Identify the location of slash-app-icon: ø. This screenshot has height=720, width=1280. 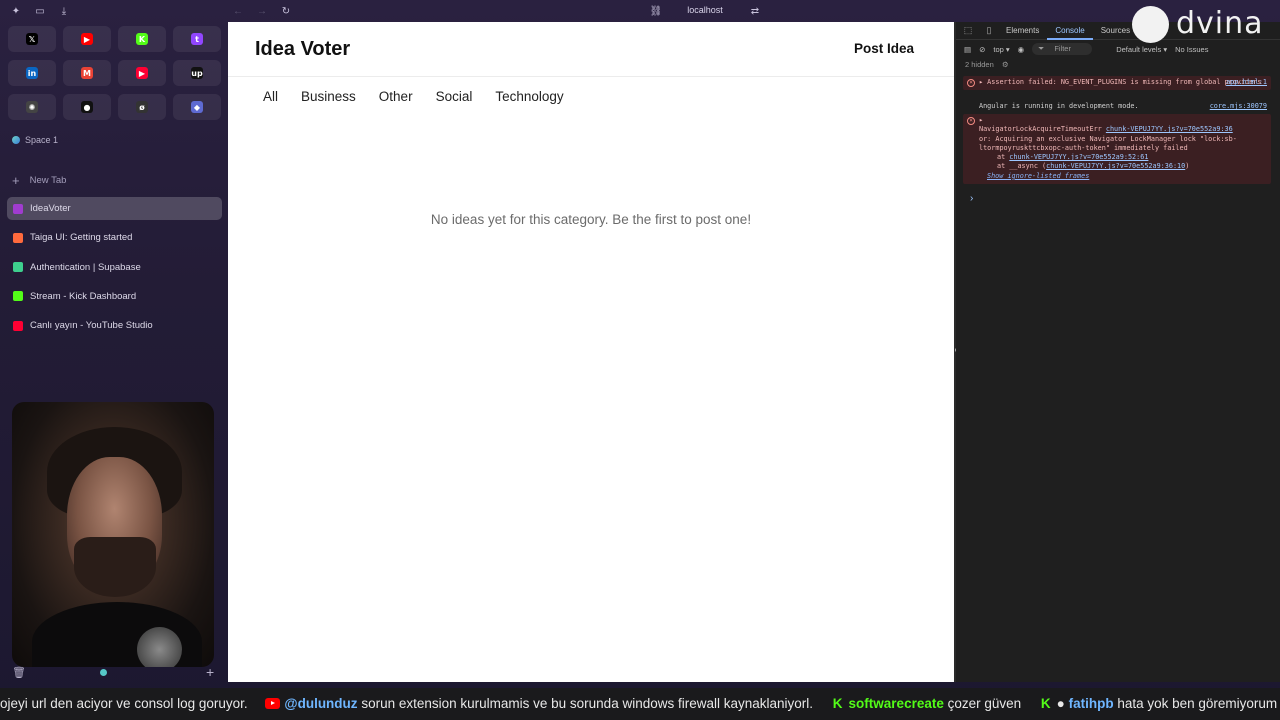
(142, 107).